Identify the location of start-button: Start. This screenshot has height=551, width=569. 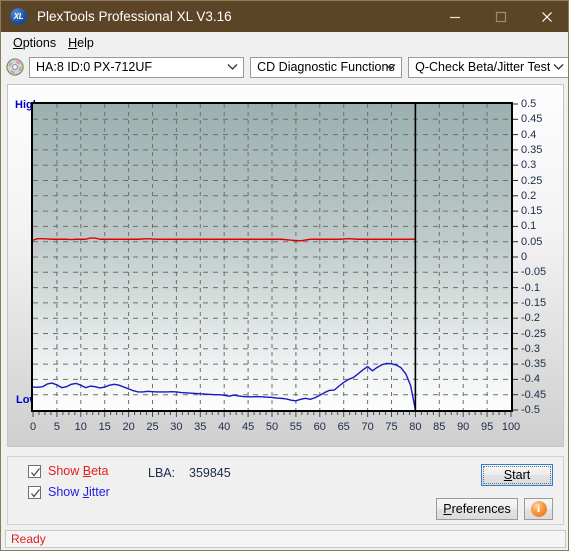
(517, 475).